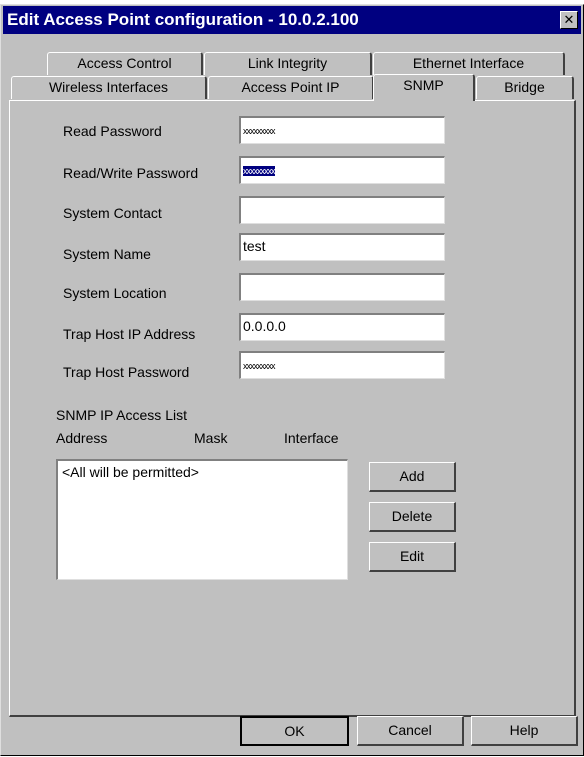  Describe the element at coordinates (107, 254) in the screenshot. I see `system-name-label: System Name` at that location.